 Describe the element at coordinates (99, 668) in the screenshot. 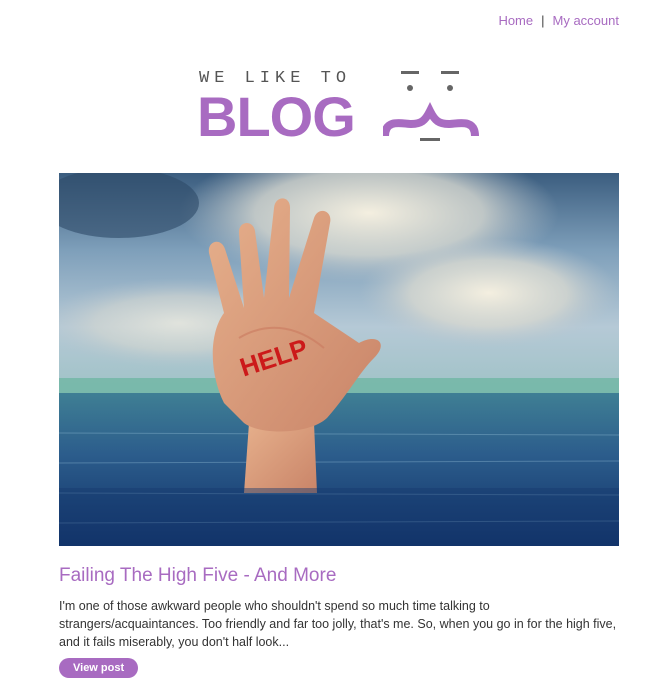

I see `view-post-button: View post` at that location.